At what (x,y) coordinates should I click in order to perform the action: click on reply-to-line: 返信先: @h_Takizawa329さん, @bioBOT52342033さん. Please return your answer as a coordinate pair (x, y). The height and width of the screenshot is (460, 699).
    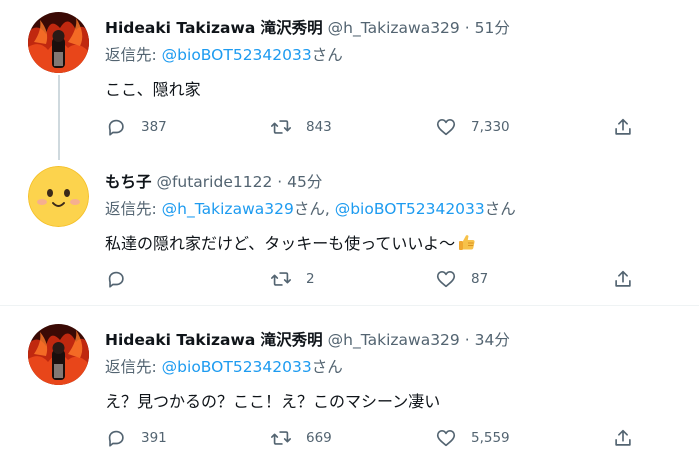
    Looking at the image, I should click on (397, 209).